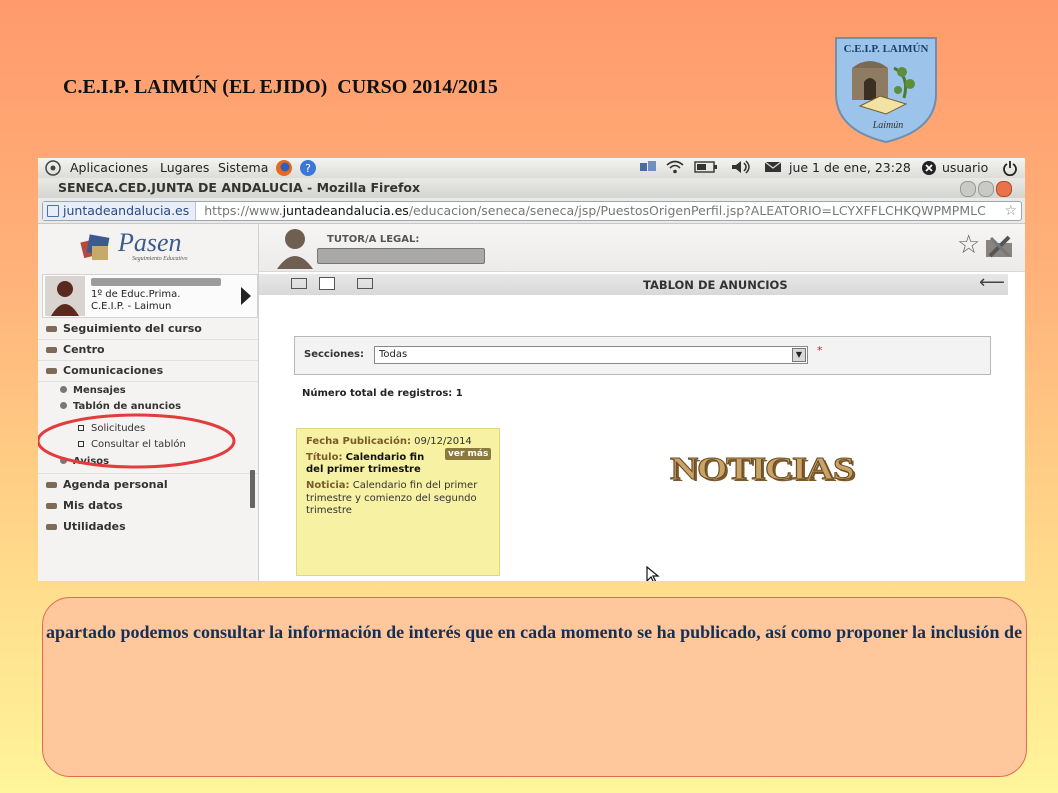 The width and height of the screenshot is (1058, 793). Describe the element at coordinates (334, 354) in the screenshot. I see `filter-label: Secciones:` at that location.